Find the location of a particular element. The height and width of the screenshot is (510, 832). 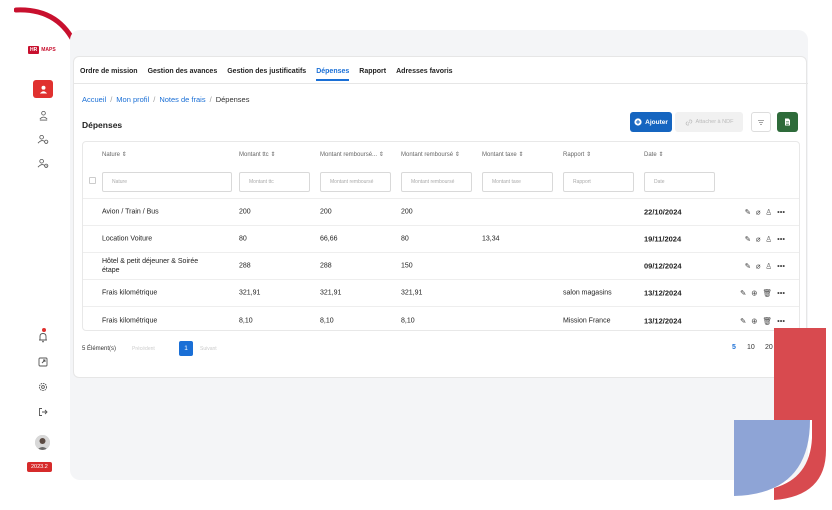

cell-montant-rembourse-1: 200 is located at coordinates (326, 212).